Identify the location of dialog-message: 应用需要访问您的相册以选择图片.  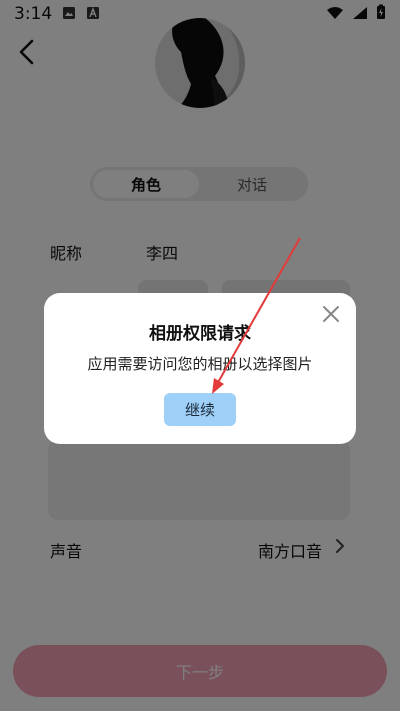
(200, 364).